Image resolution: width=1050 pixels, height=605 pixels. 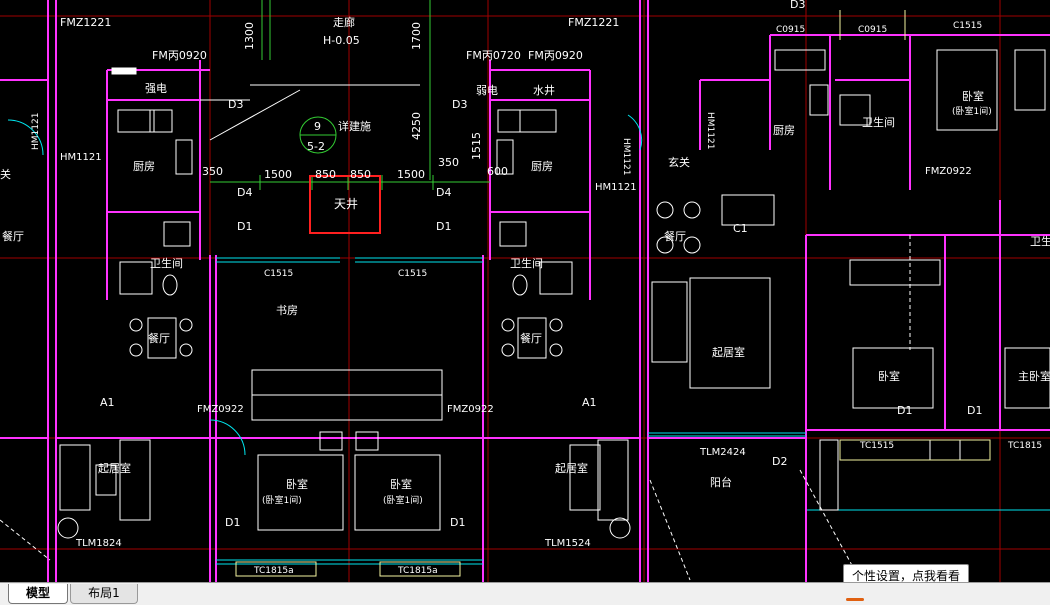 I want to click on label-room: 走廊, so click(x=344, y=22).